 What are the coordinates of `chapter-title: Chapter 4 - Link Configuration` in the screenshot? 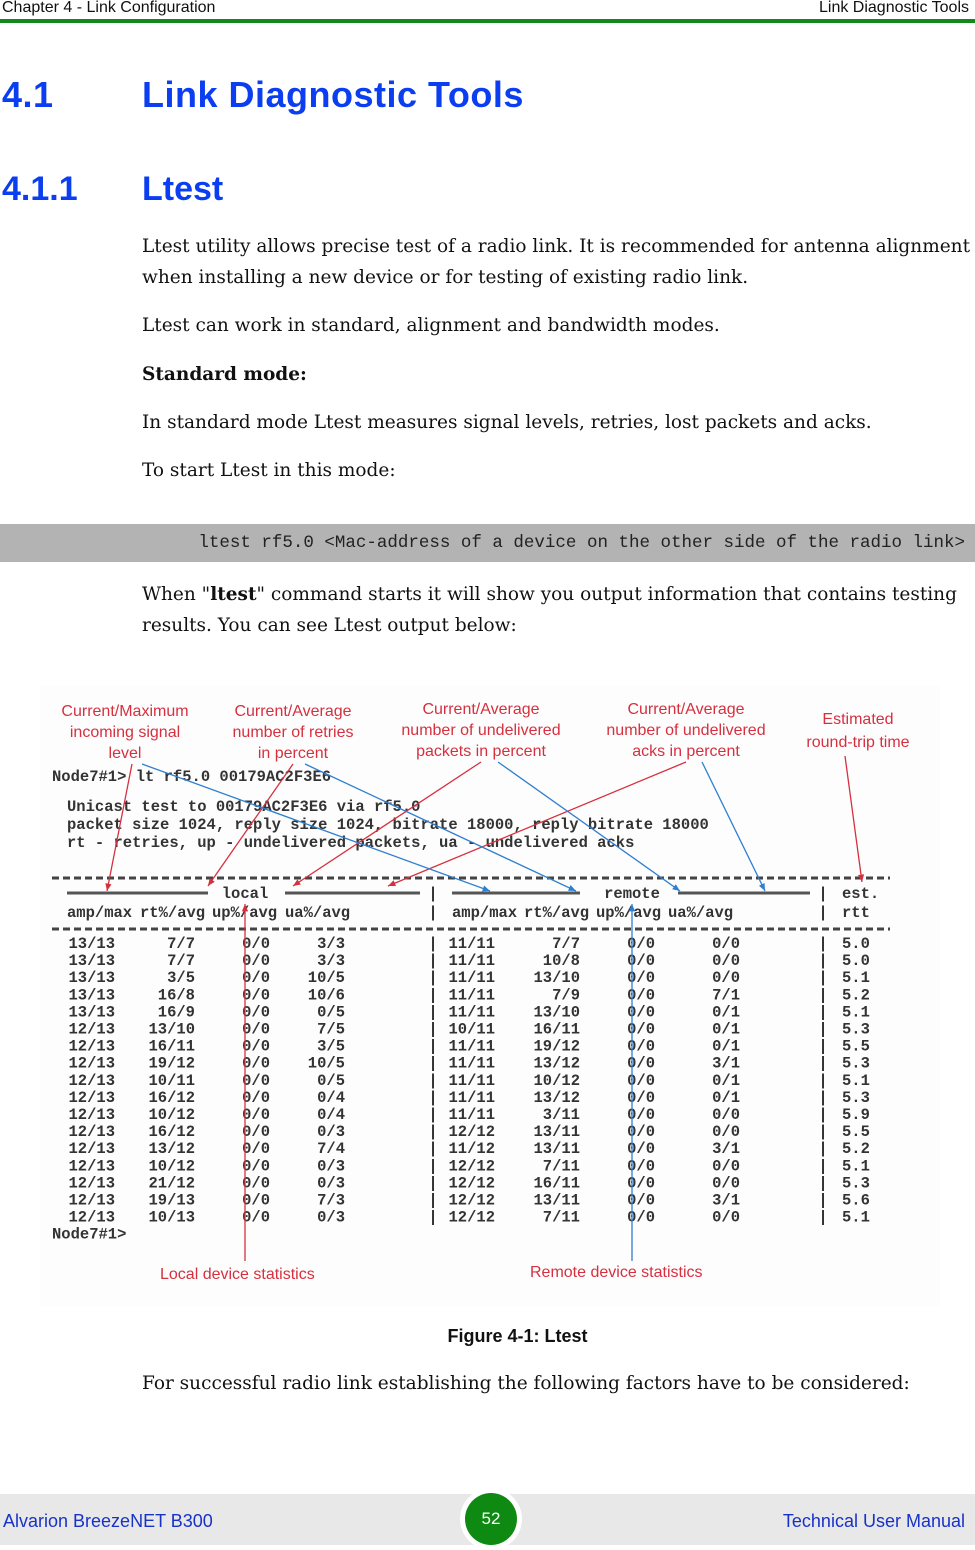 It's located at (109, 8).